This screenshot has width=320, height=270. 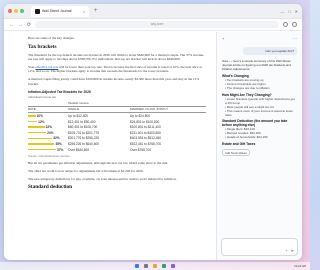 What do you see at coordinates (56, 138) in the screenshot?
I see `rate-label: 32%` at bounding box center [56, 138].